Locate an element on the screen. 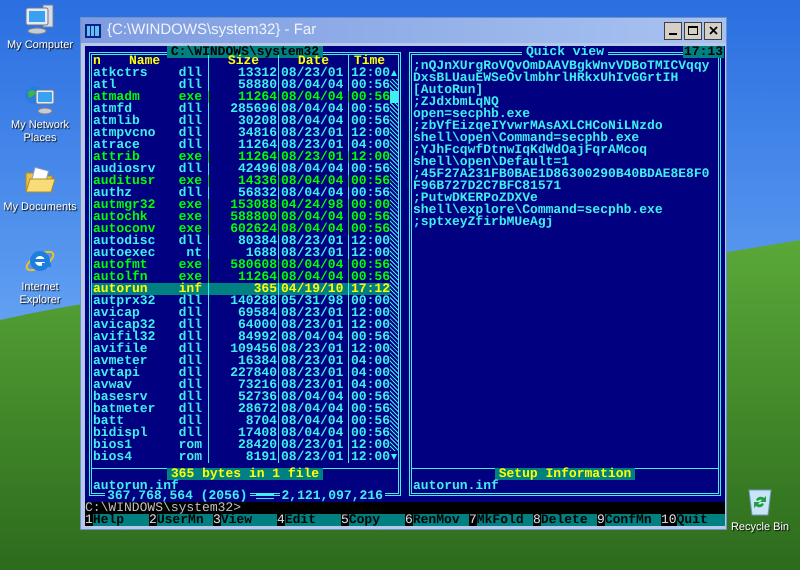 The width and height of the screenshot is (800, 570). file-date: 04/19/10 is located at coordinates (312, 288).